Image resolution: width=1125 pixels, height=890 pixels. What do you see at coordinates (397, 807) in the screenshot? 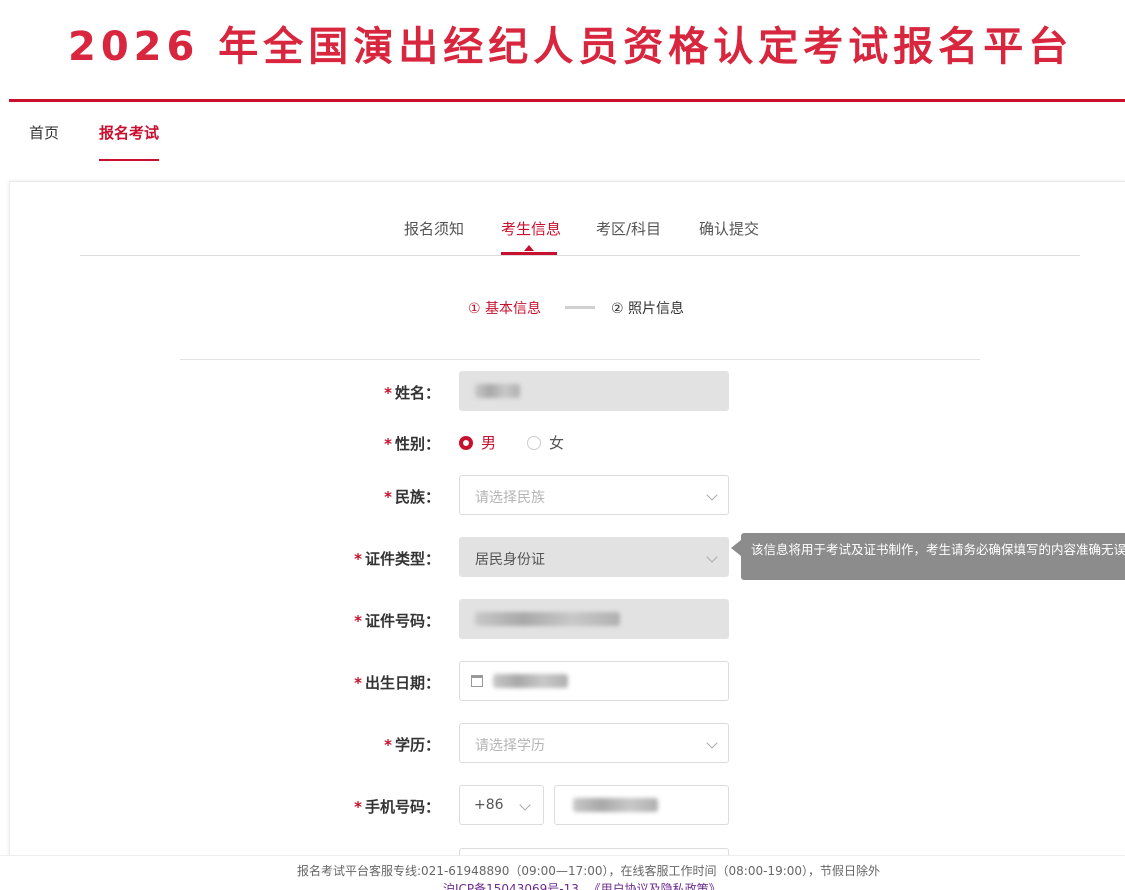
I see `phone-label: * 手机号码：` at bounding box center [397, 807].